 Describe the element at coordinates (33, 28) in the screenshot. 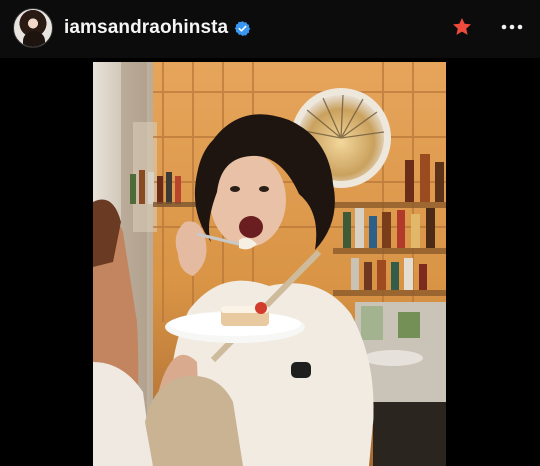

I see `avatar` at that location.